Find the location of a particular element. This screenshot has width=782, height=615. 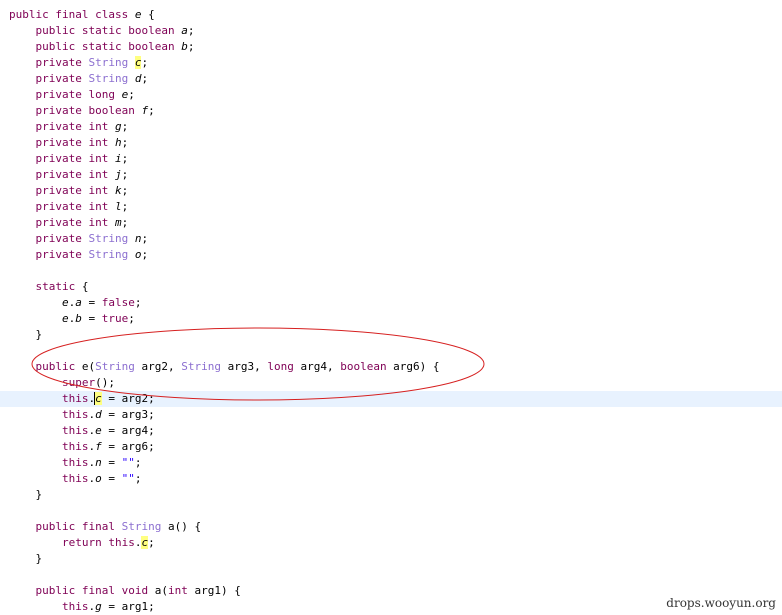

code-line: return this.c; is located at coordinates (391, 543).